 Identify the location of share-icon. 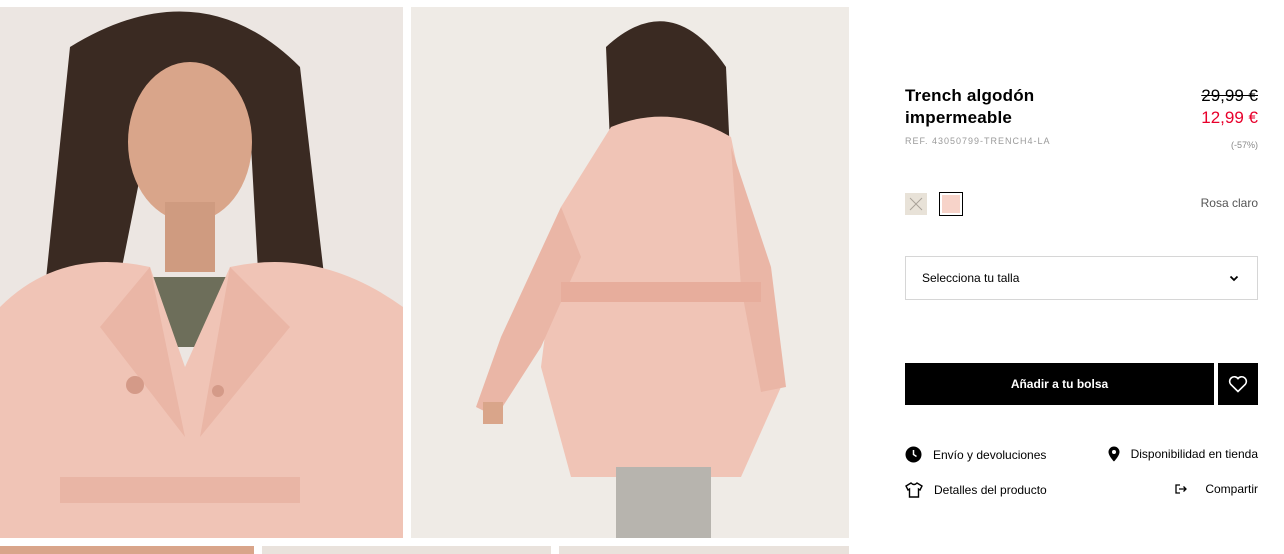
(1181, 489).